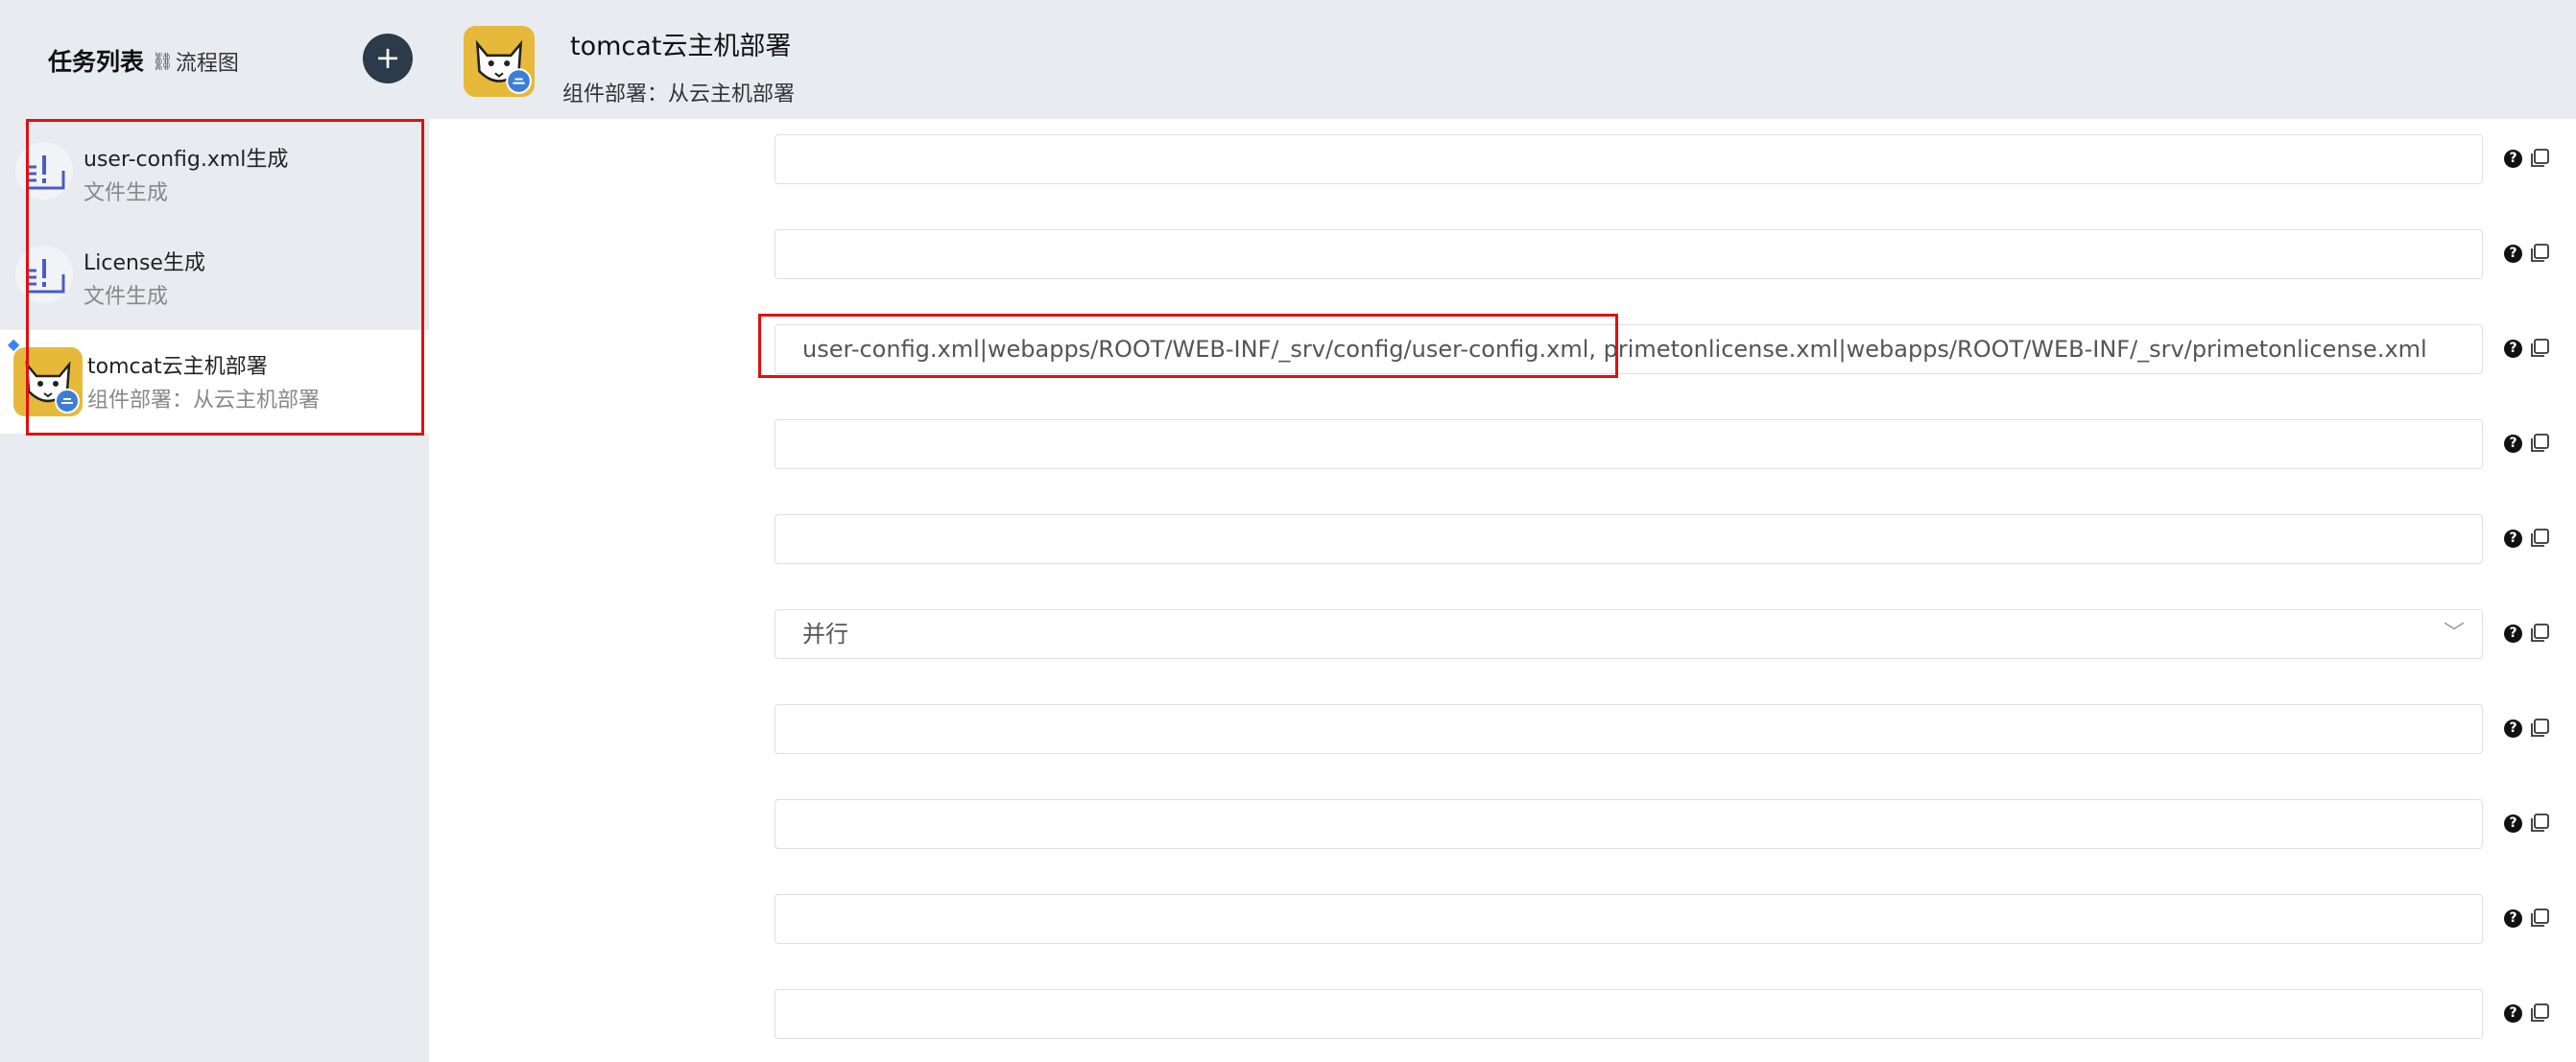 The height and width of the screenshot is (1062, 2576). I want to click on form-row-include-vars: 包含变量:?, so click(1502, 159).